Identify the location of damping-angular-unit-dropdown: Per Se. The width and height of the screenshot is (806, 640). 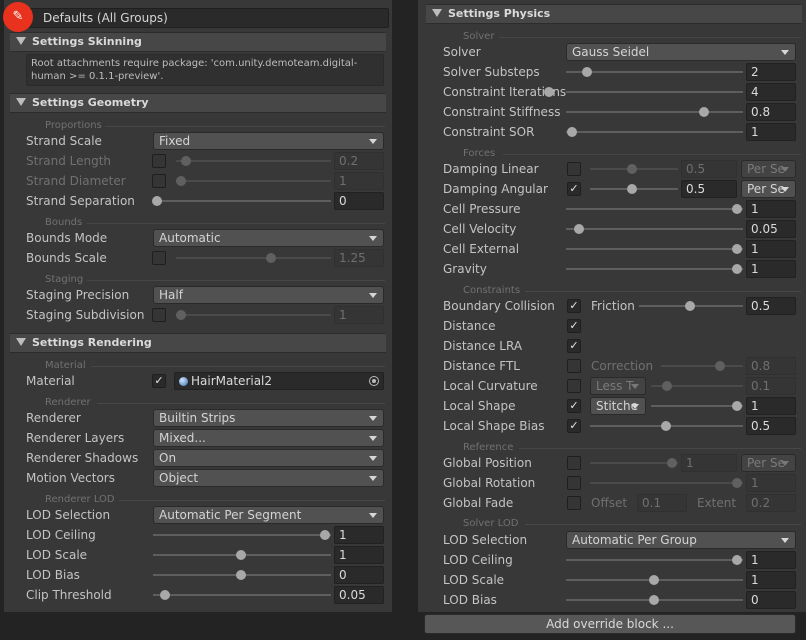
(768, 189).